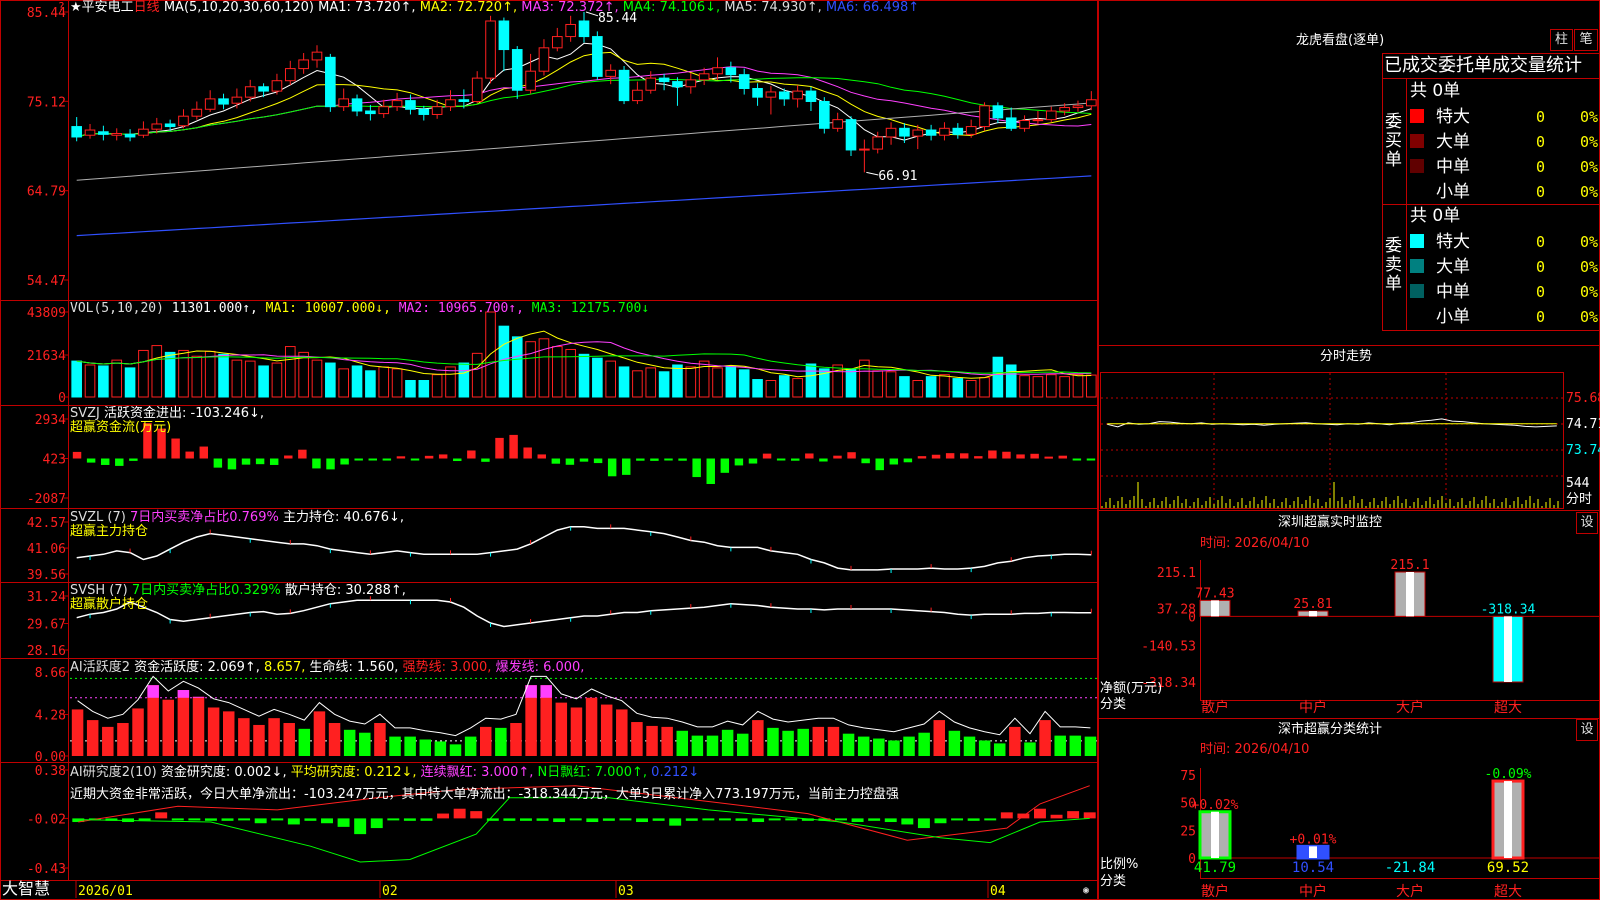 Image resolution: width=1600 pixels, height=900 pixels. What do you see at coordinates (1340, 40) in the screenshot?
I see `dragon-title: 龙虎看盘(逐单)` at bounding box center [1340, 40].